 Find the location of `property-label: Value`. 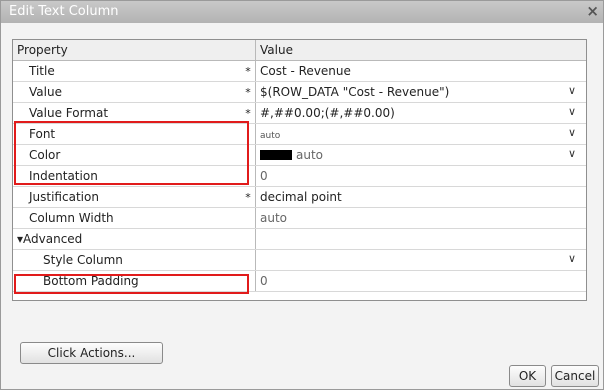

property-label: Value is located at coordinates (127, 92).